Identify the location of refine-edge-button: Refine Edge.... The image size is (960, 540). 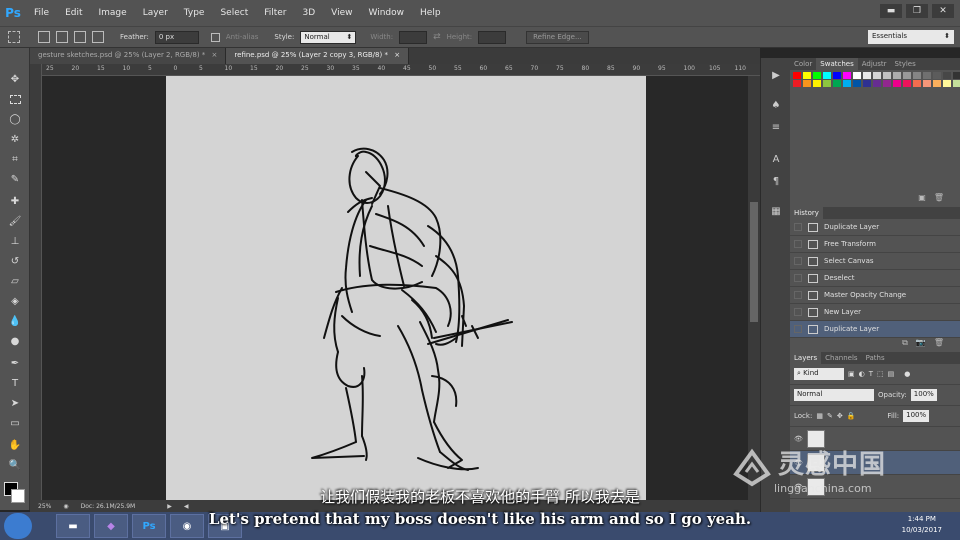
(557, 37).